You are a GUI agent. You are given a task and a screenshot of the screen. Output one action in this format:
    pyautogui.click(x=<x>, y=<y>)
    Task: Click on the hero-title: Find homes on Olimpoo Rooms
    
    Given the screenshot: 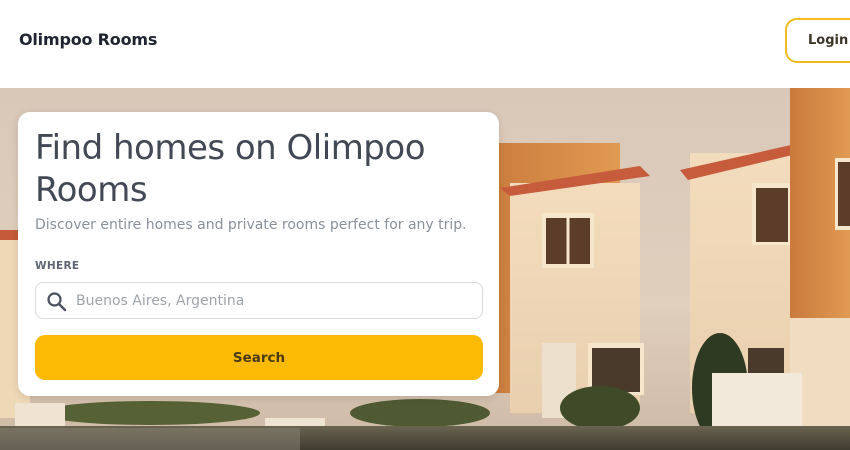 What is the action you would take?
    pyautogui.click(x=230, y=169)
    